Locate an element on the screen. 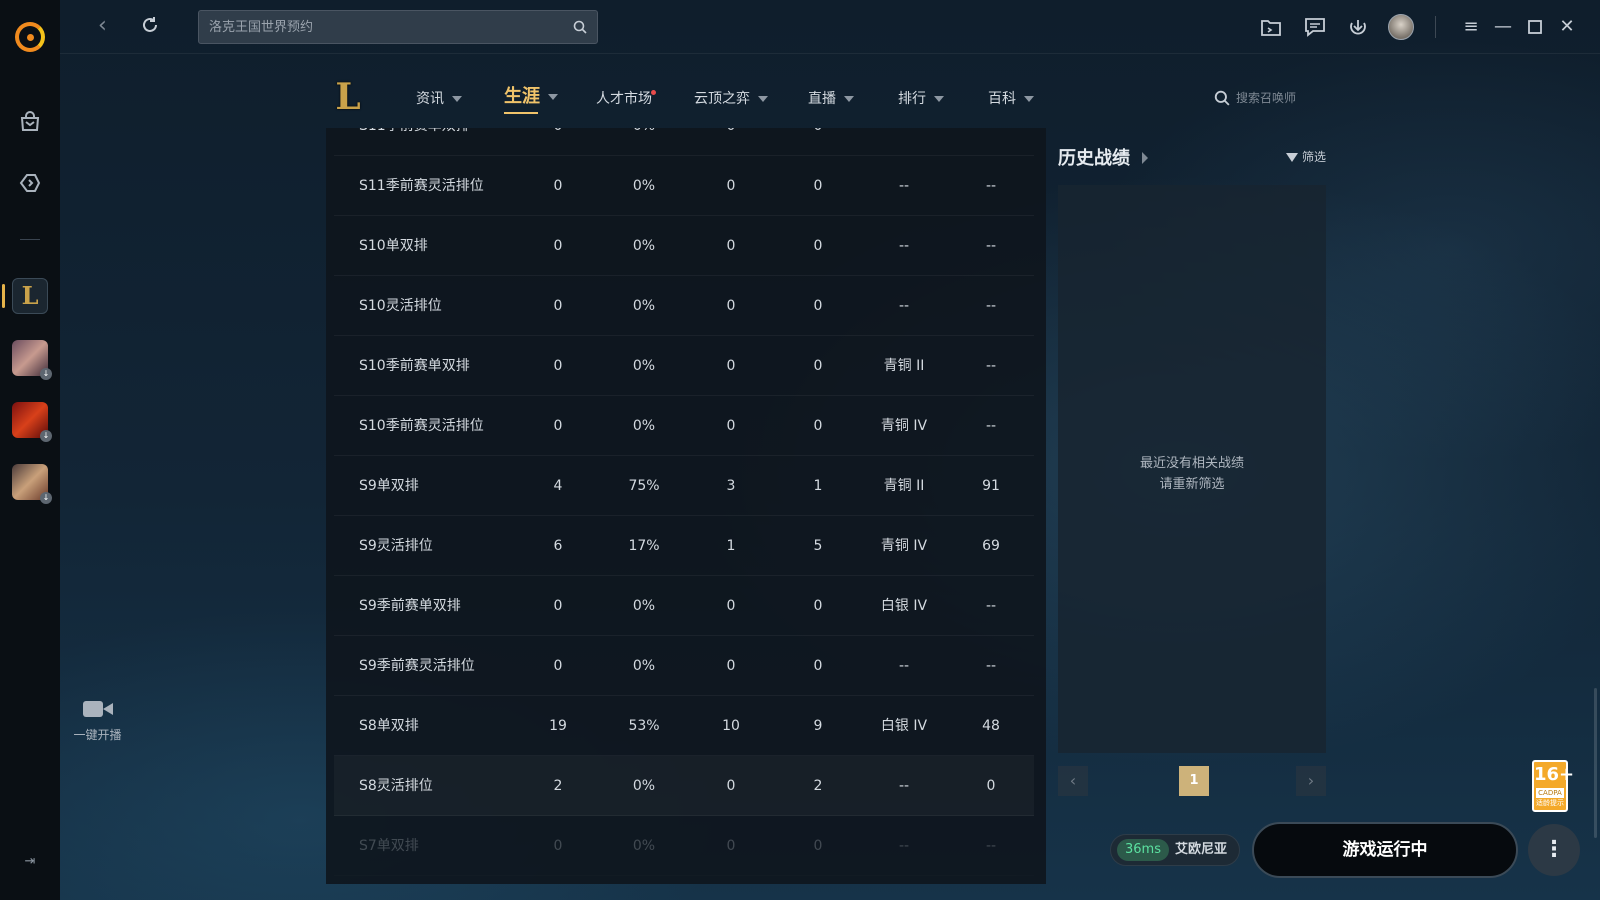  store-bag-icon is located at coordinates (30, 122).